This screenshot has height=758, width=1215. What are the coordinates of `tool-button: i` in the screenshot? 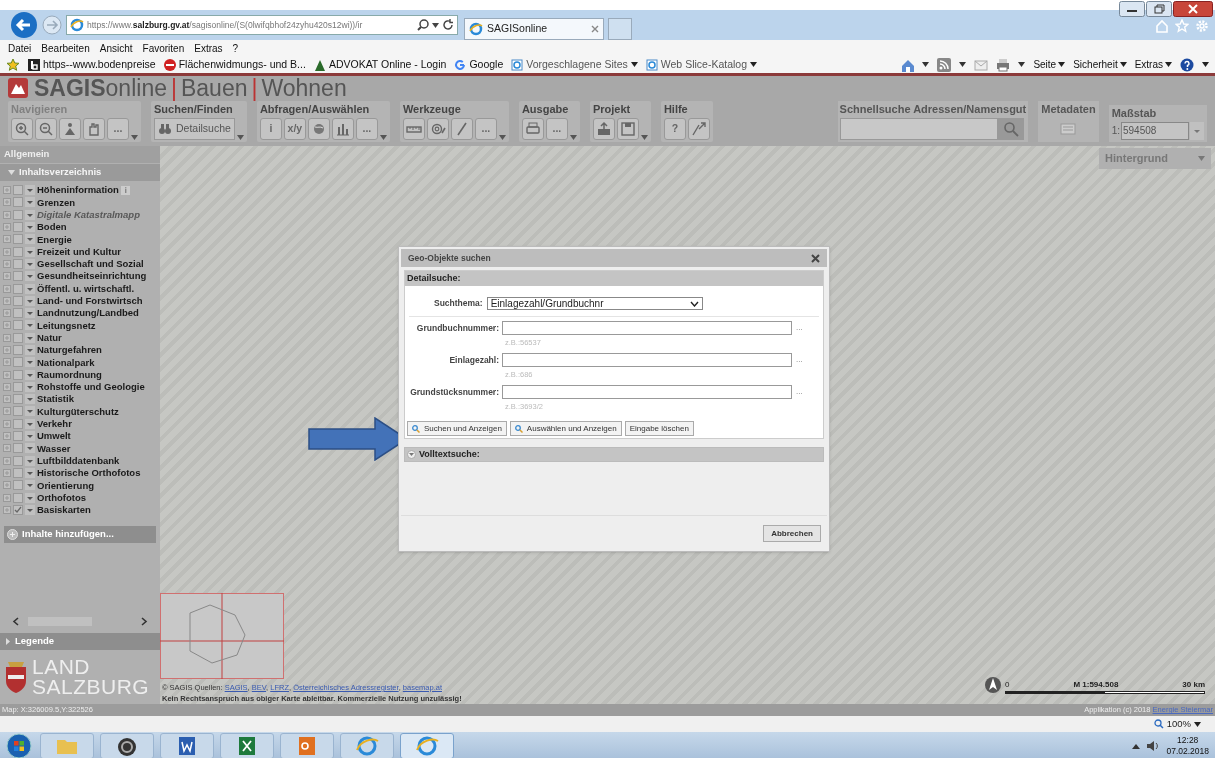 It's located at (270, 128).